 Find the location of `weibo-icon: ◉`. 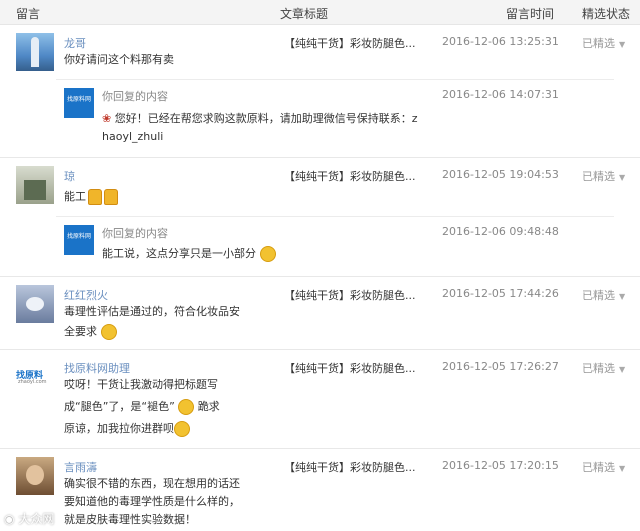

weibo-icon: ◉ is located at coordinates (9, 519).